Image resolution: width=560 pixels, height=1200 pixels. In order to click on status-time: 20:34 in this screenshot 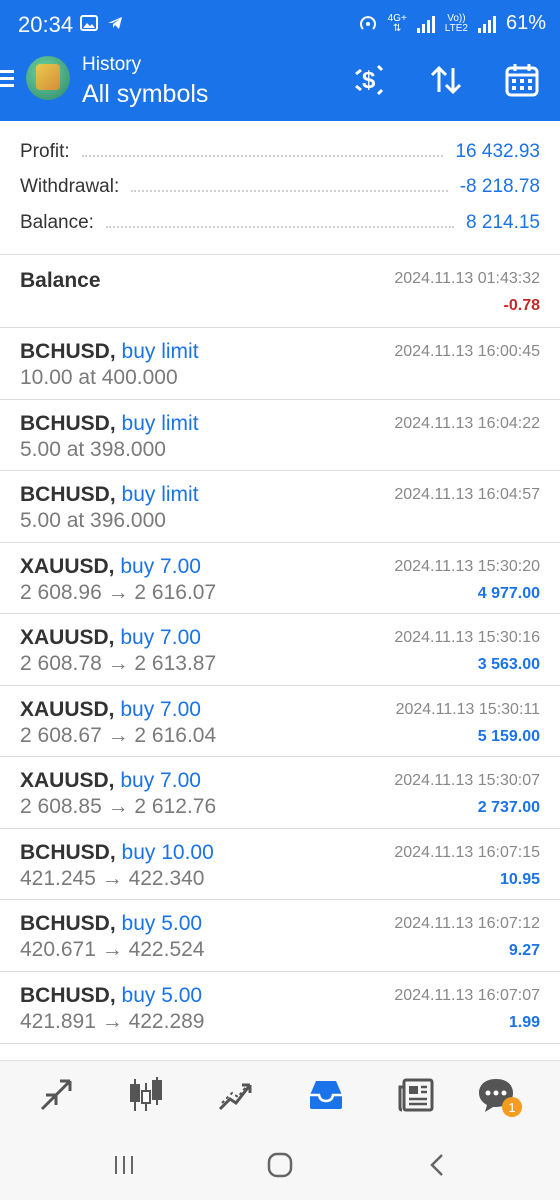, I will do `click(46, 24)`.